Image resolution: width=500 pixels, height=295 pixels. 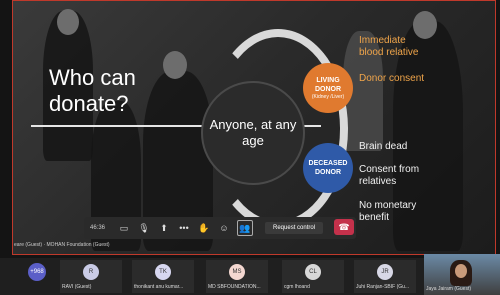 I want to click on avatar: JR, so click(x=385, y=272).